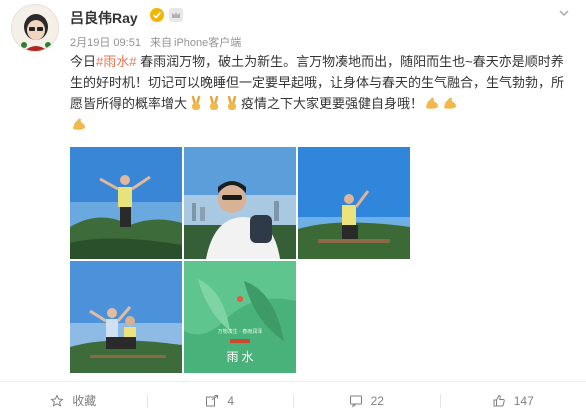 This screenshot has width=586, height=419. Describe the element at coordinates (57, 400) in the screenshot. I see `star-icon` at that location.